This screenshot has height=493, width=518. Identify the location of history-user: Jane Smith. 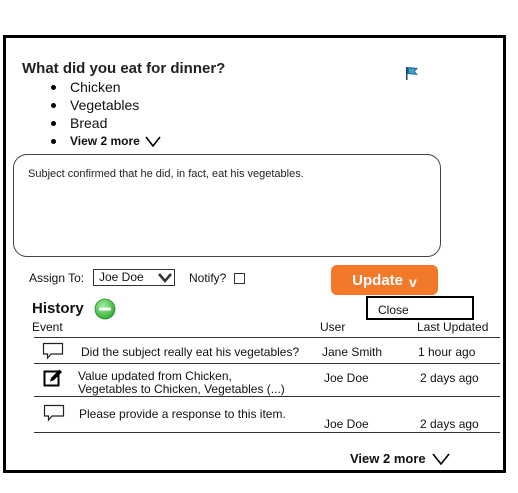
(352, 352).